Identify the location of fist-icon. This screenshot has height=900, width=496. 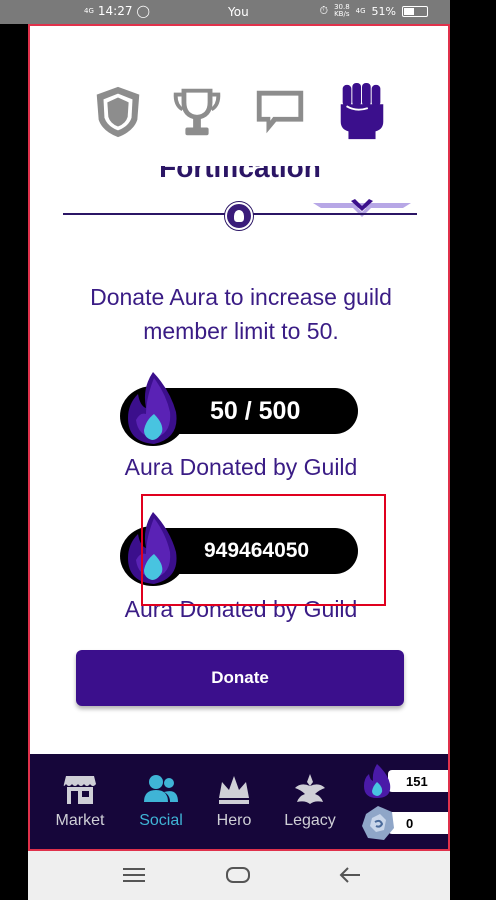
(362, 111).